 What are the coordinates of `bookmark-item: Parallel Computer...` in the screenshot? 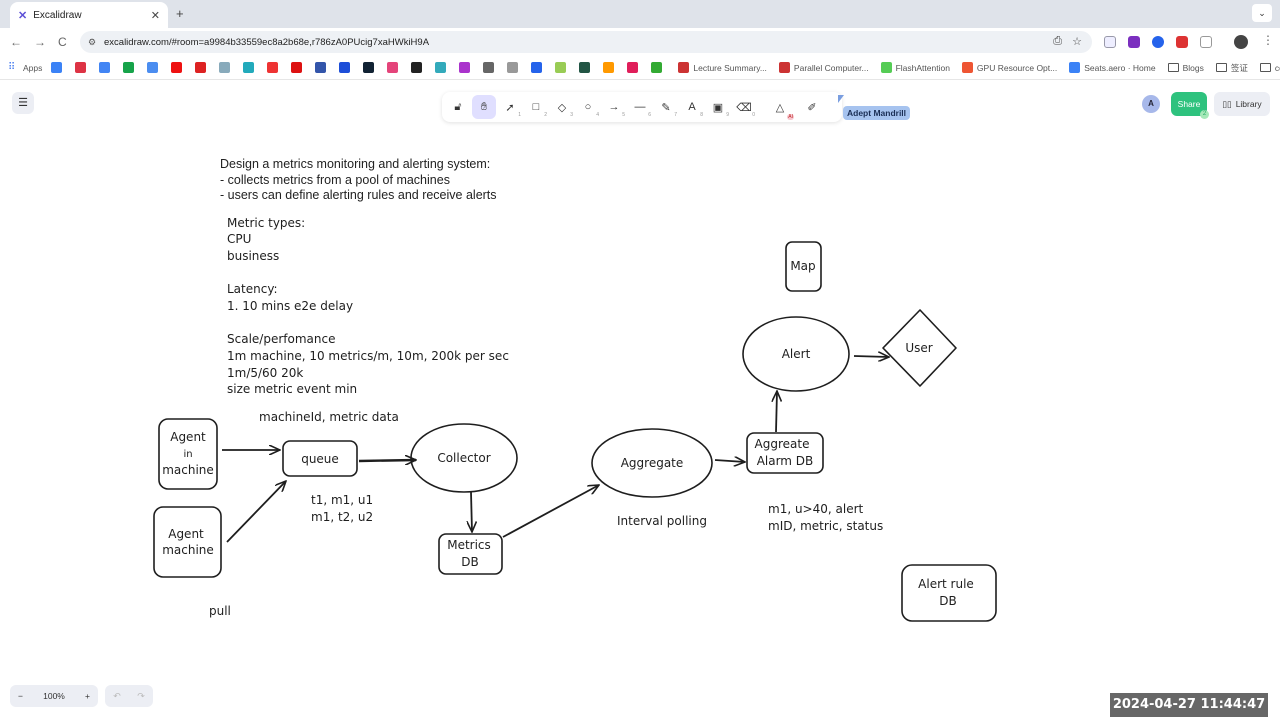 It's located at (823, 67).